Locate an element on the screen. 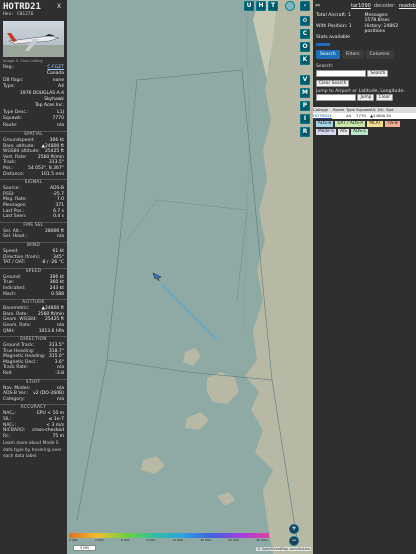 The width and height of the screenshot is (416, 554). map-btn-m: M is located at coordinates (305, 93).